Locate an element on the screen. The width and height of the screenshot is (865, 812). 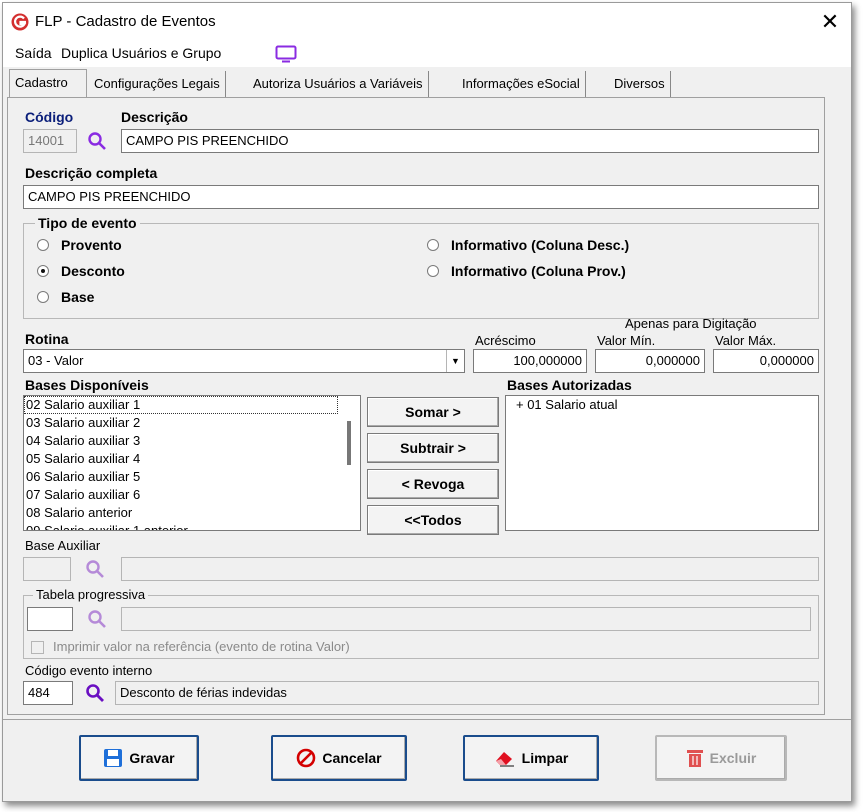
tab-configuracoes-legais: Configurações Legais is located at coordinates (157, 84).